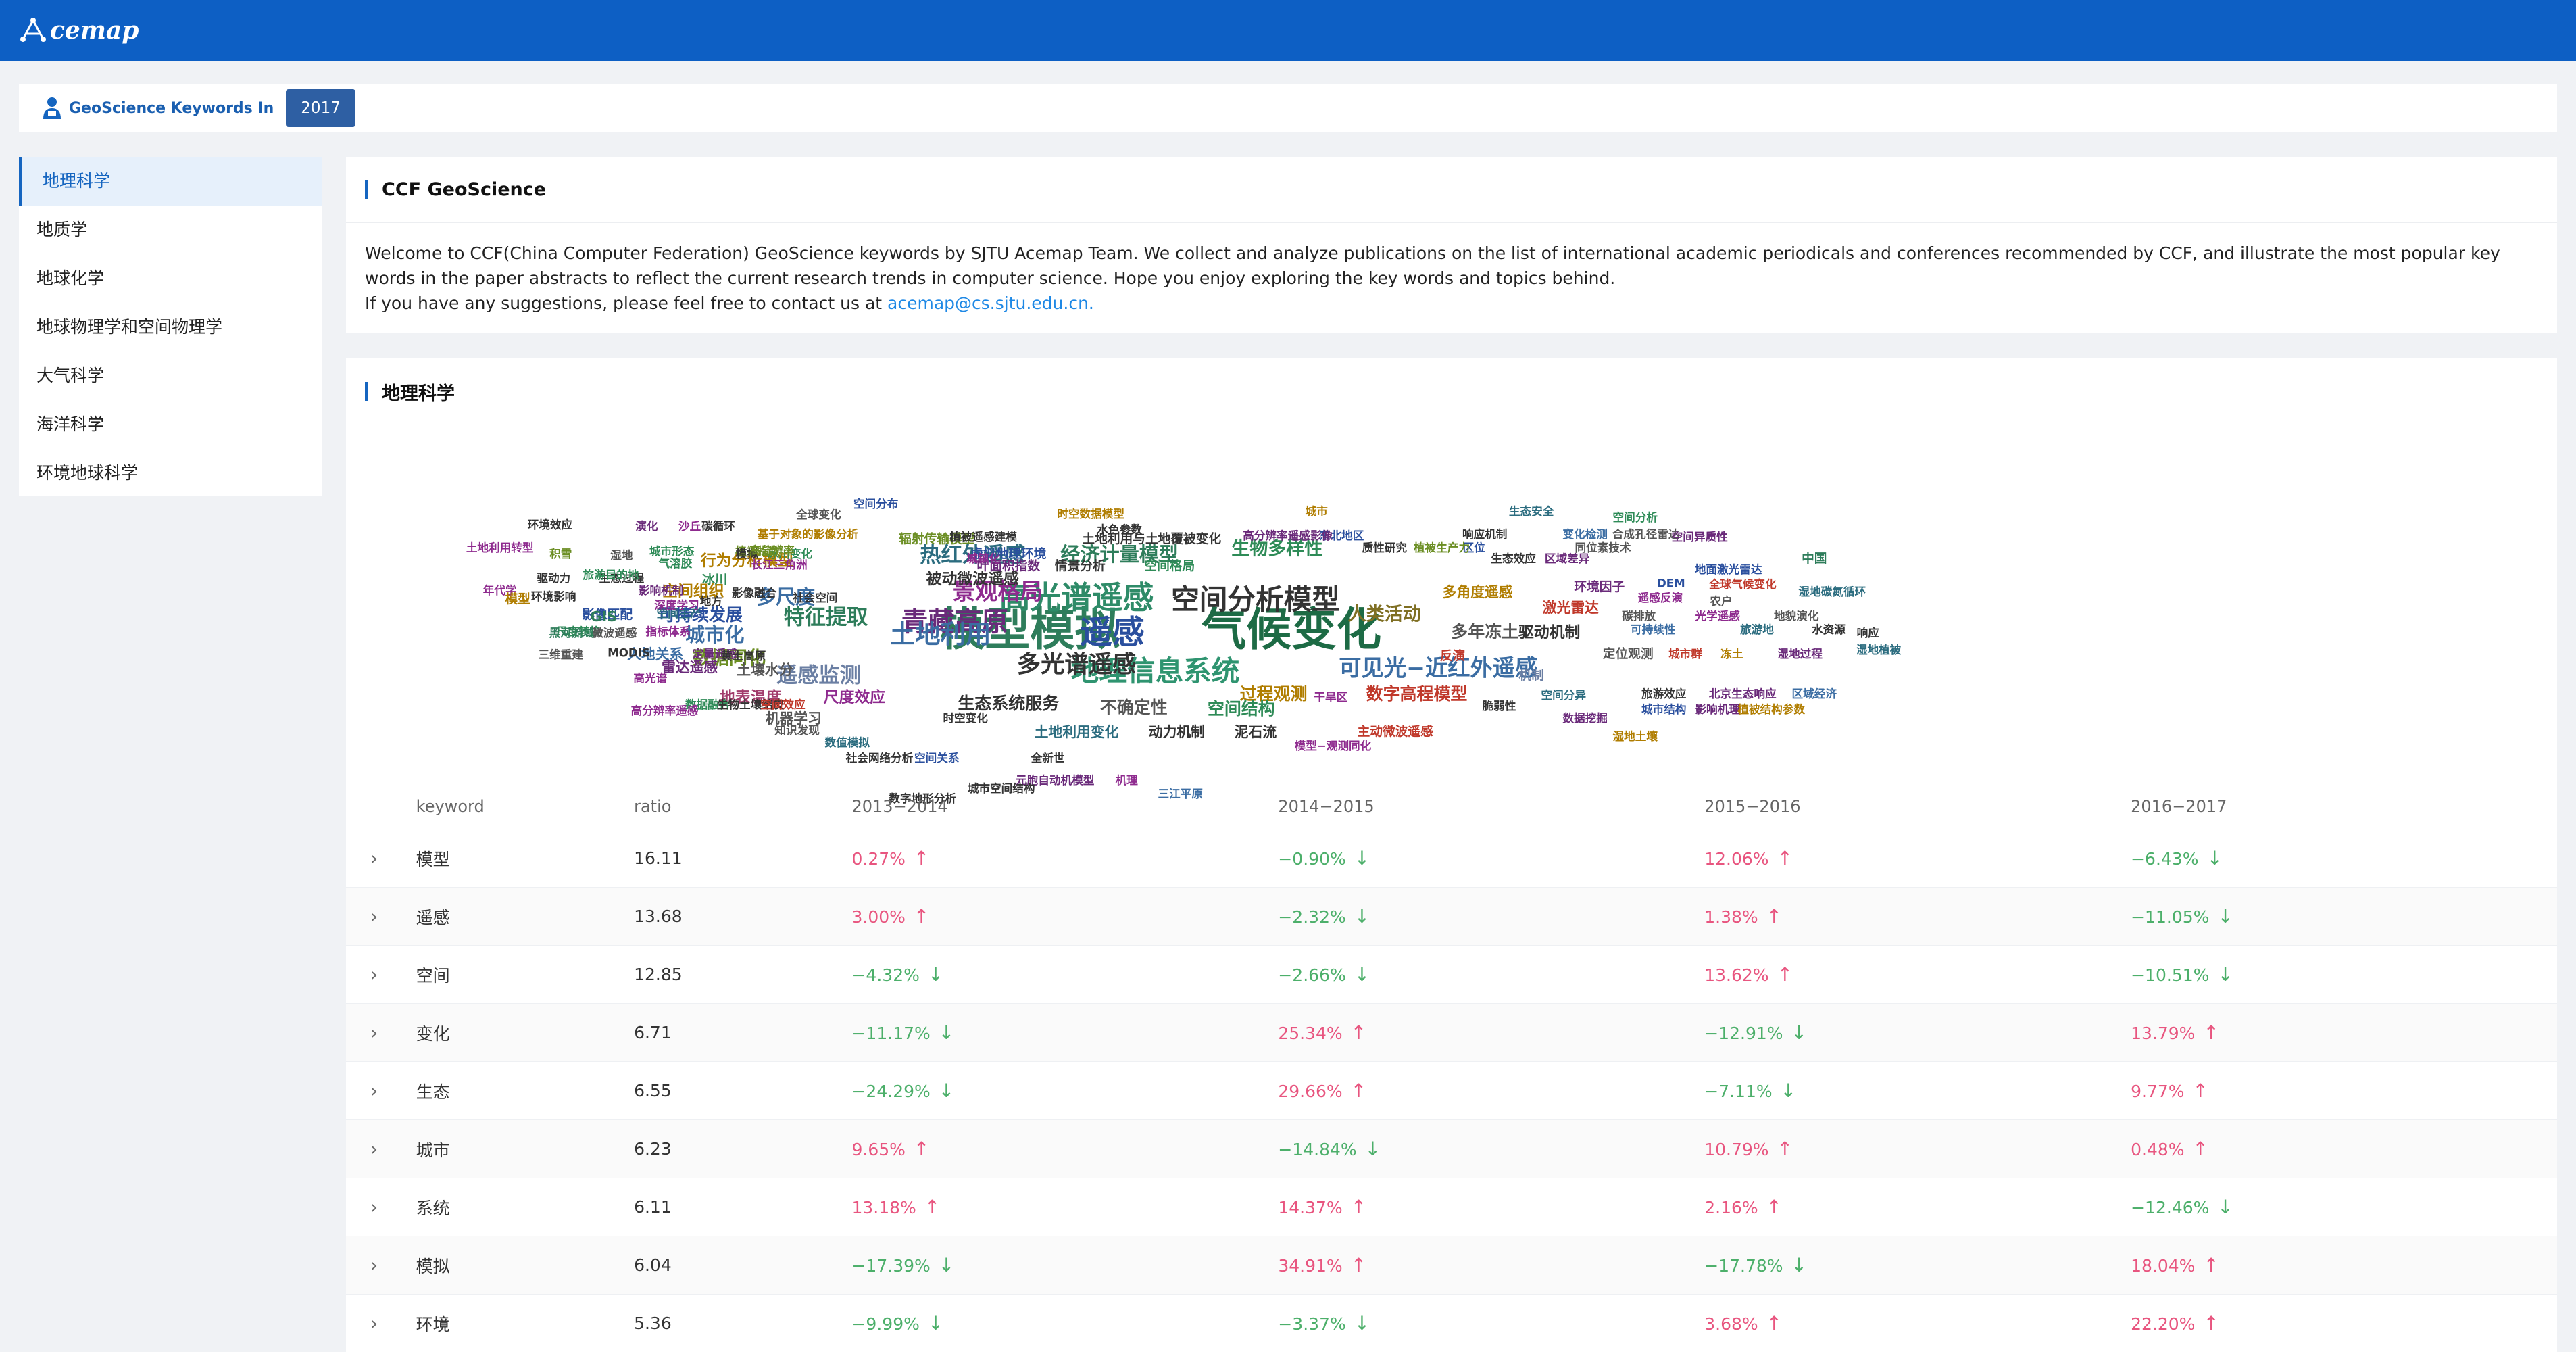 The width and height of the screenshot is (2576, 1352). What do you see at coordinates (1091, 513) in the screenshot?
I see `word-cloud-keyword: 时空数据模型` at bounding box center [1091, 513].